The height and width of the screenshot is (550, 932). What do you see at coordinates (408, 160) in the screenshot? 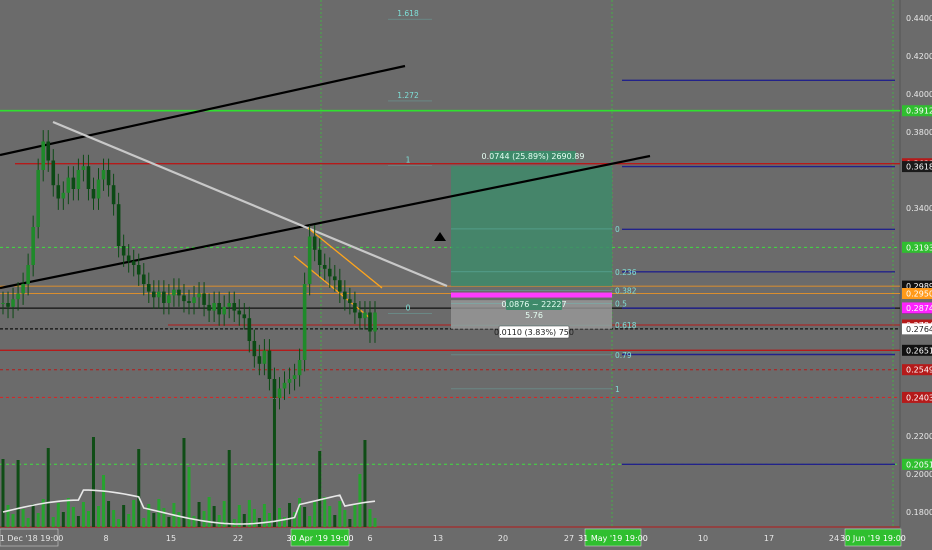
I see `fib-extension-label-2: 1` at bounding box center [408, 160].